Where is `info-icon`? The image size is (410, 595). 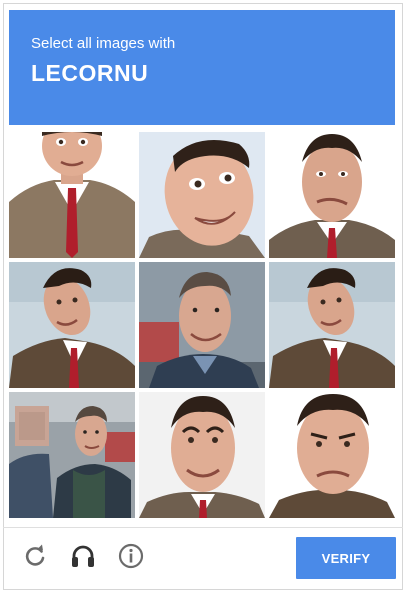
info-icon is located at coordinates (131, 556).